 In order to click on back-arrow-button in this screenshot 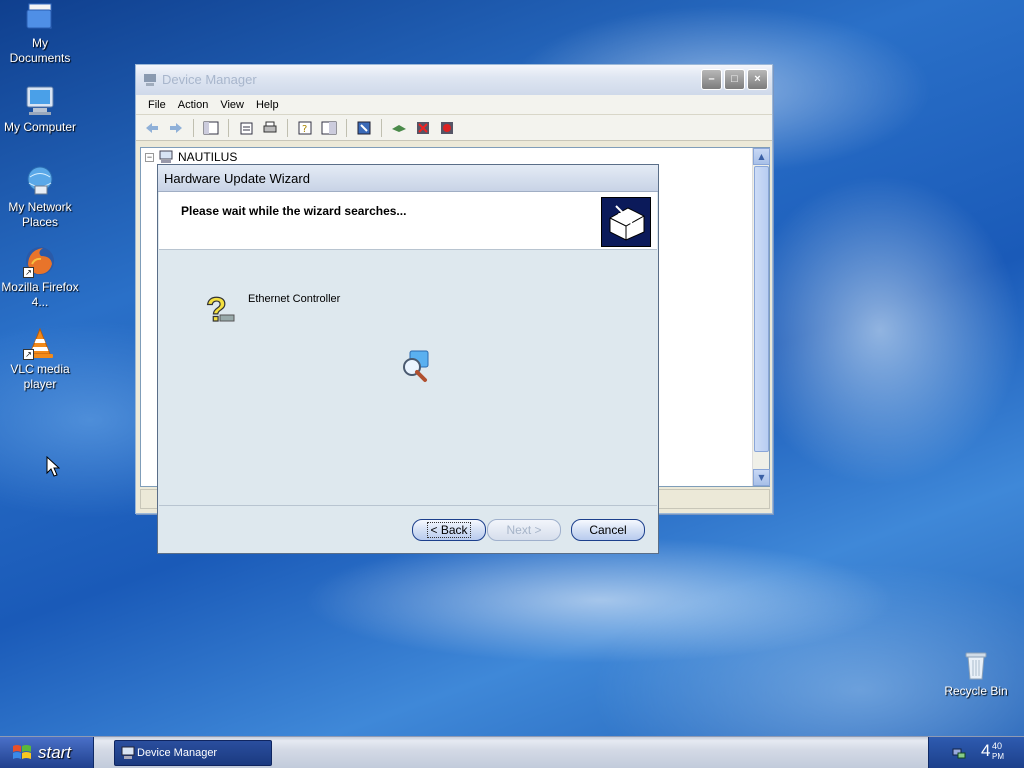, I will do `click(152, 128)`.